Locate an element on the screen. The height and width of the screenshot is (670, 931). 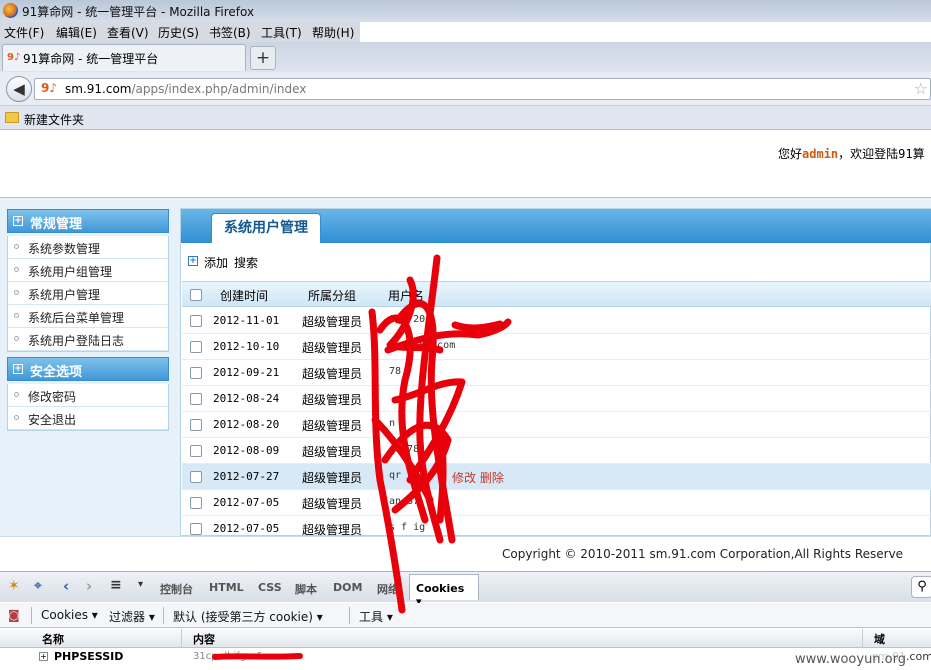
firebug-tab-css: CSS is located at coordinates (270, 587).